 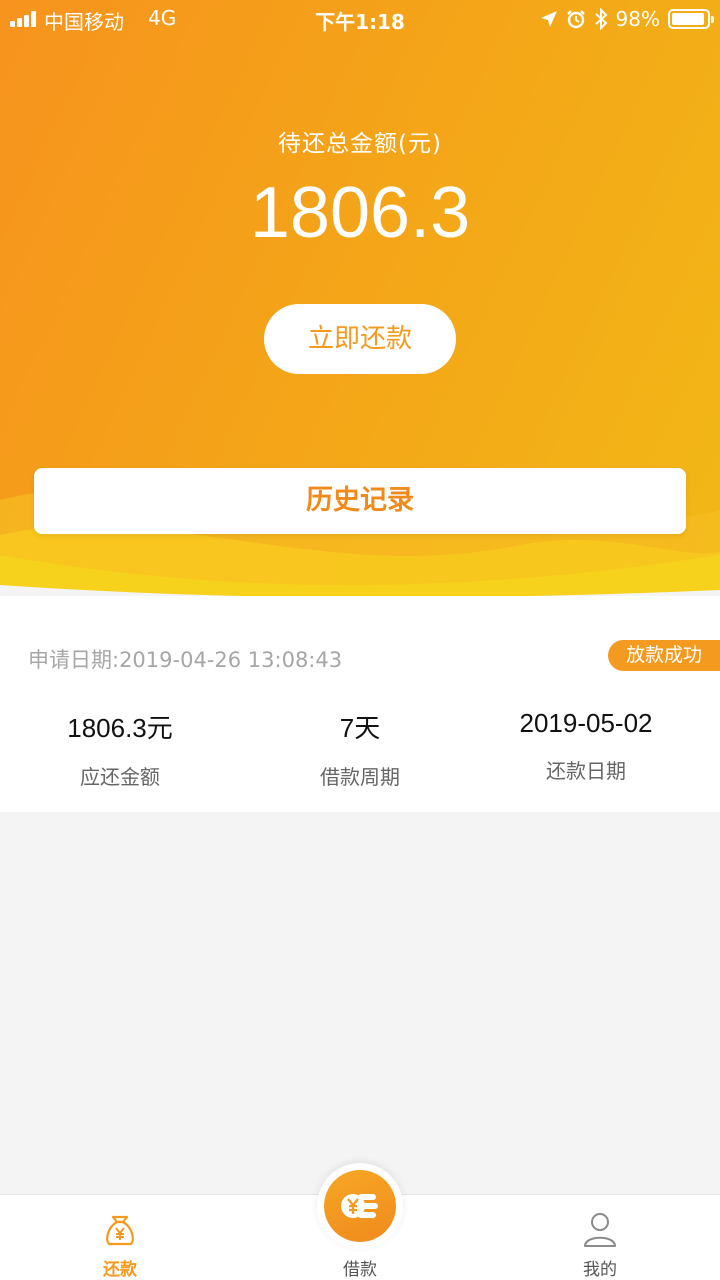 I want to click on repay-date-value: 2019-05-02, so click(x=586, y=723).